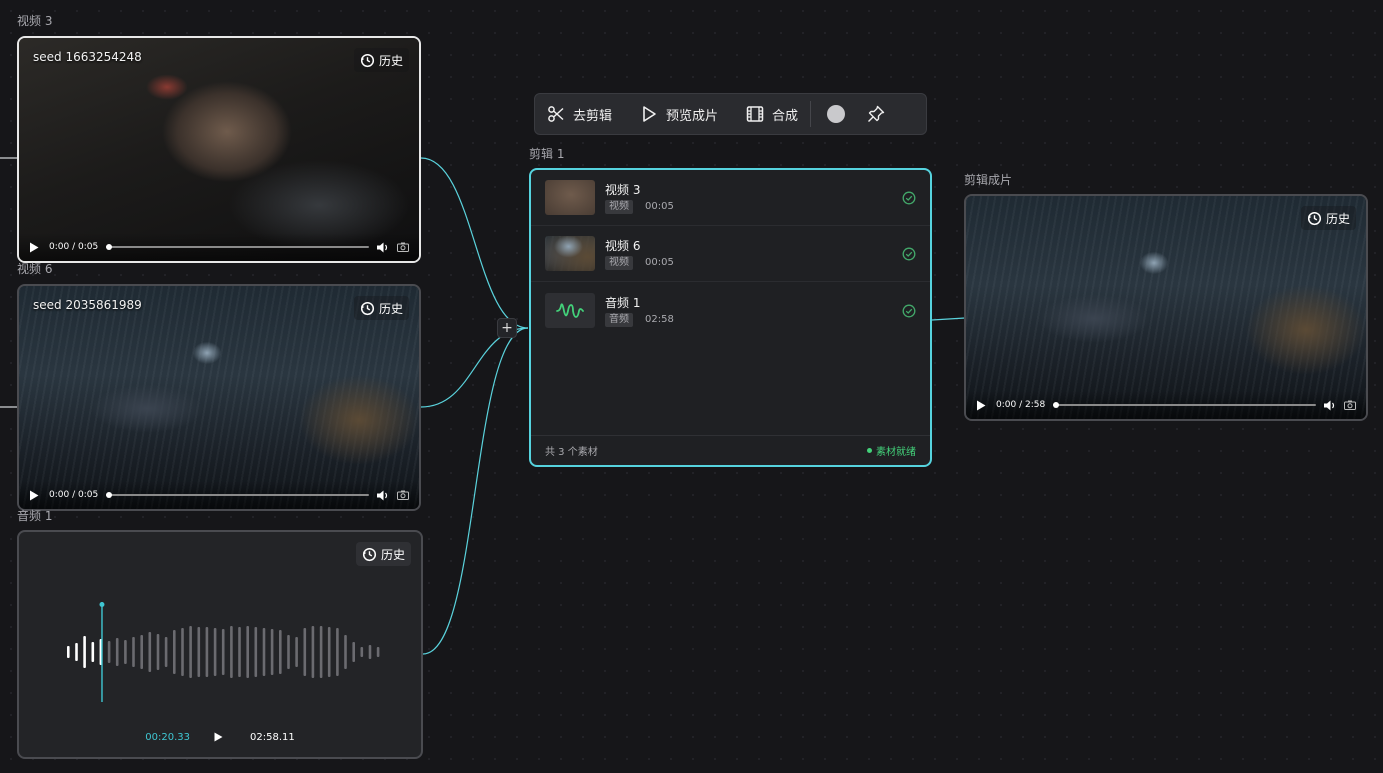 The height and width of the screenshot is (773, 1383). I want to click on status-text: 素材就绪, so click(896, 452).